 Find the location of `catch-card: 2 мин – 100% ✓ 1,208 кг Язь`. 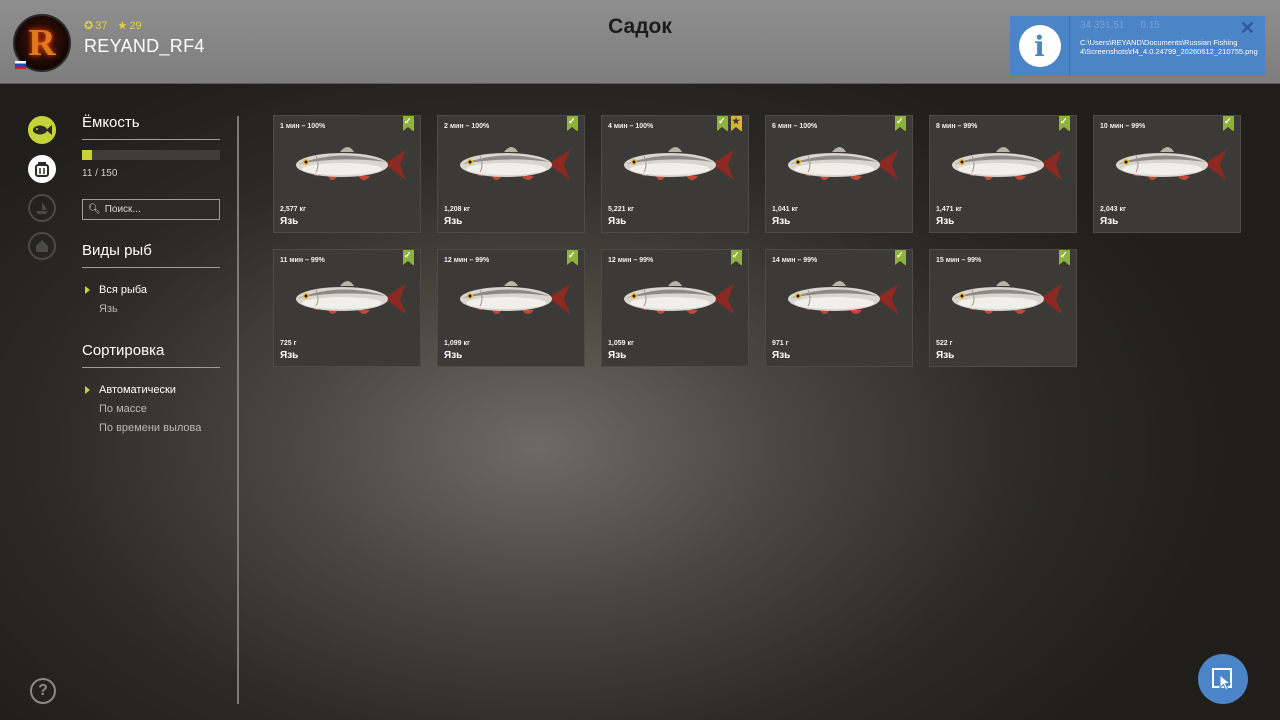

catch-card: 2 мин – 100% ✓ 1,208 кг Язь is located at coordinates (511, 174).